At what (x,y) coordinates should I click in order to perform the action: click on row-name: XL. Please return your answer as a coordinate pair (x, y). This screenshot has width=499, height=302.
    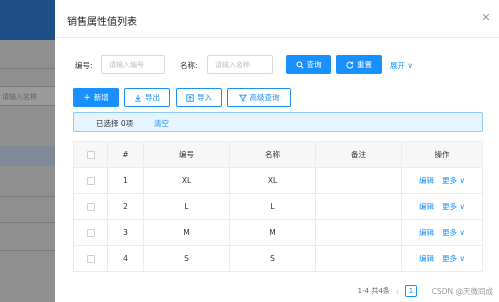
    Looking at the image, I should click on (273, 180).